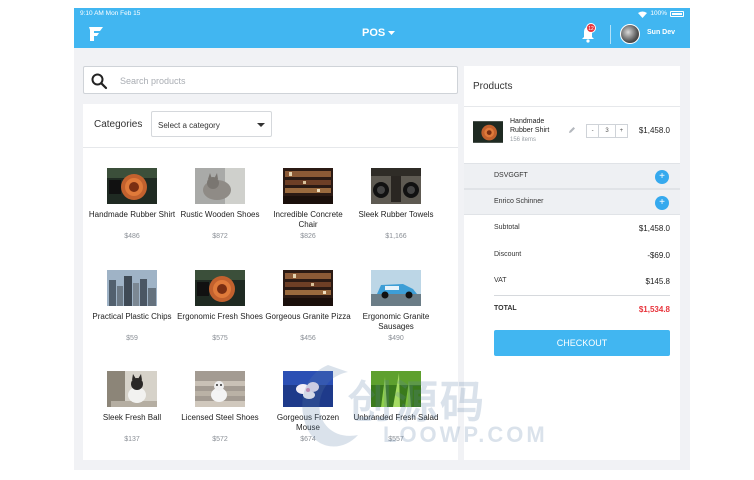 The height and width of the screenshot is (480, 754). Describe the element at coordinates (658, 255) in the screenshot. I see `discount-value: -$69.0` at that location.